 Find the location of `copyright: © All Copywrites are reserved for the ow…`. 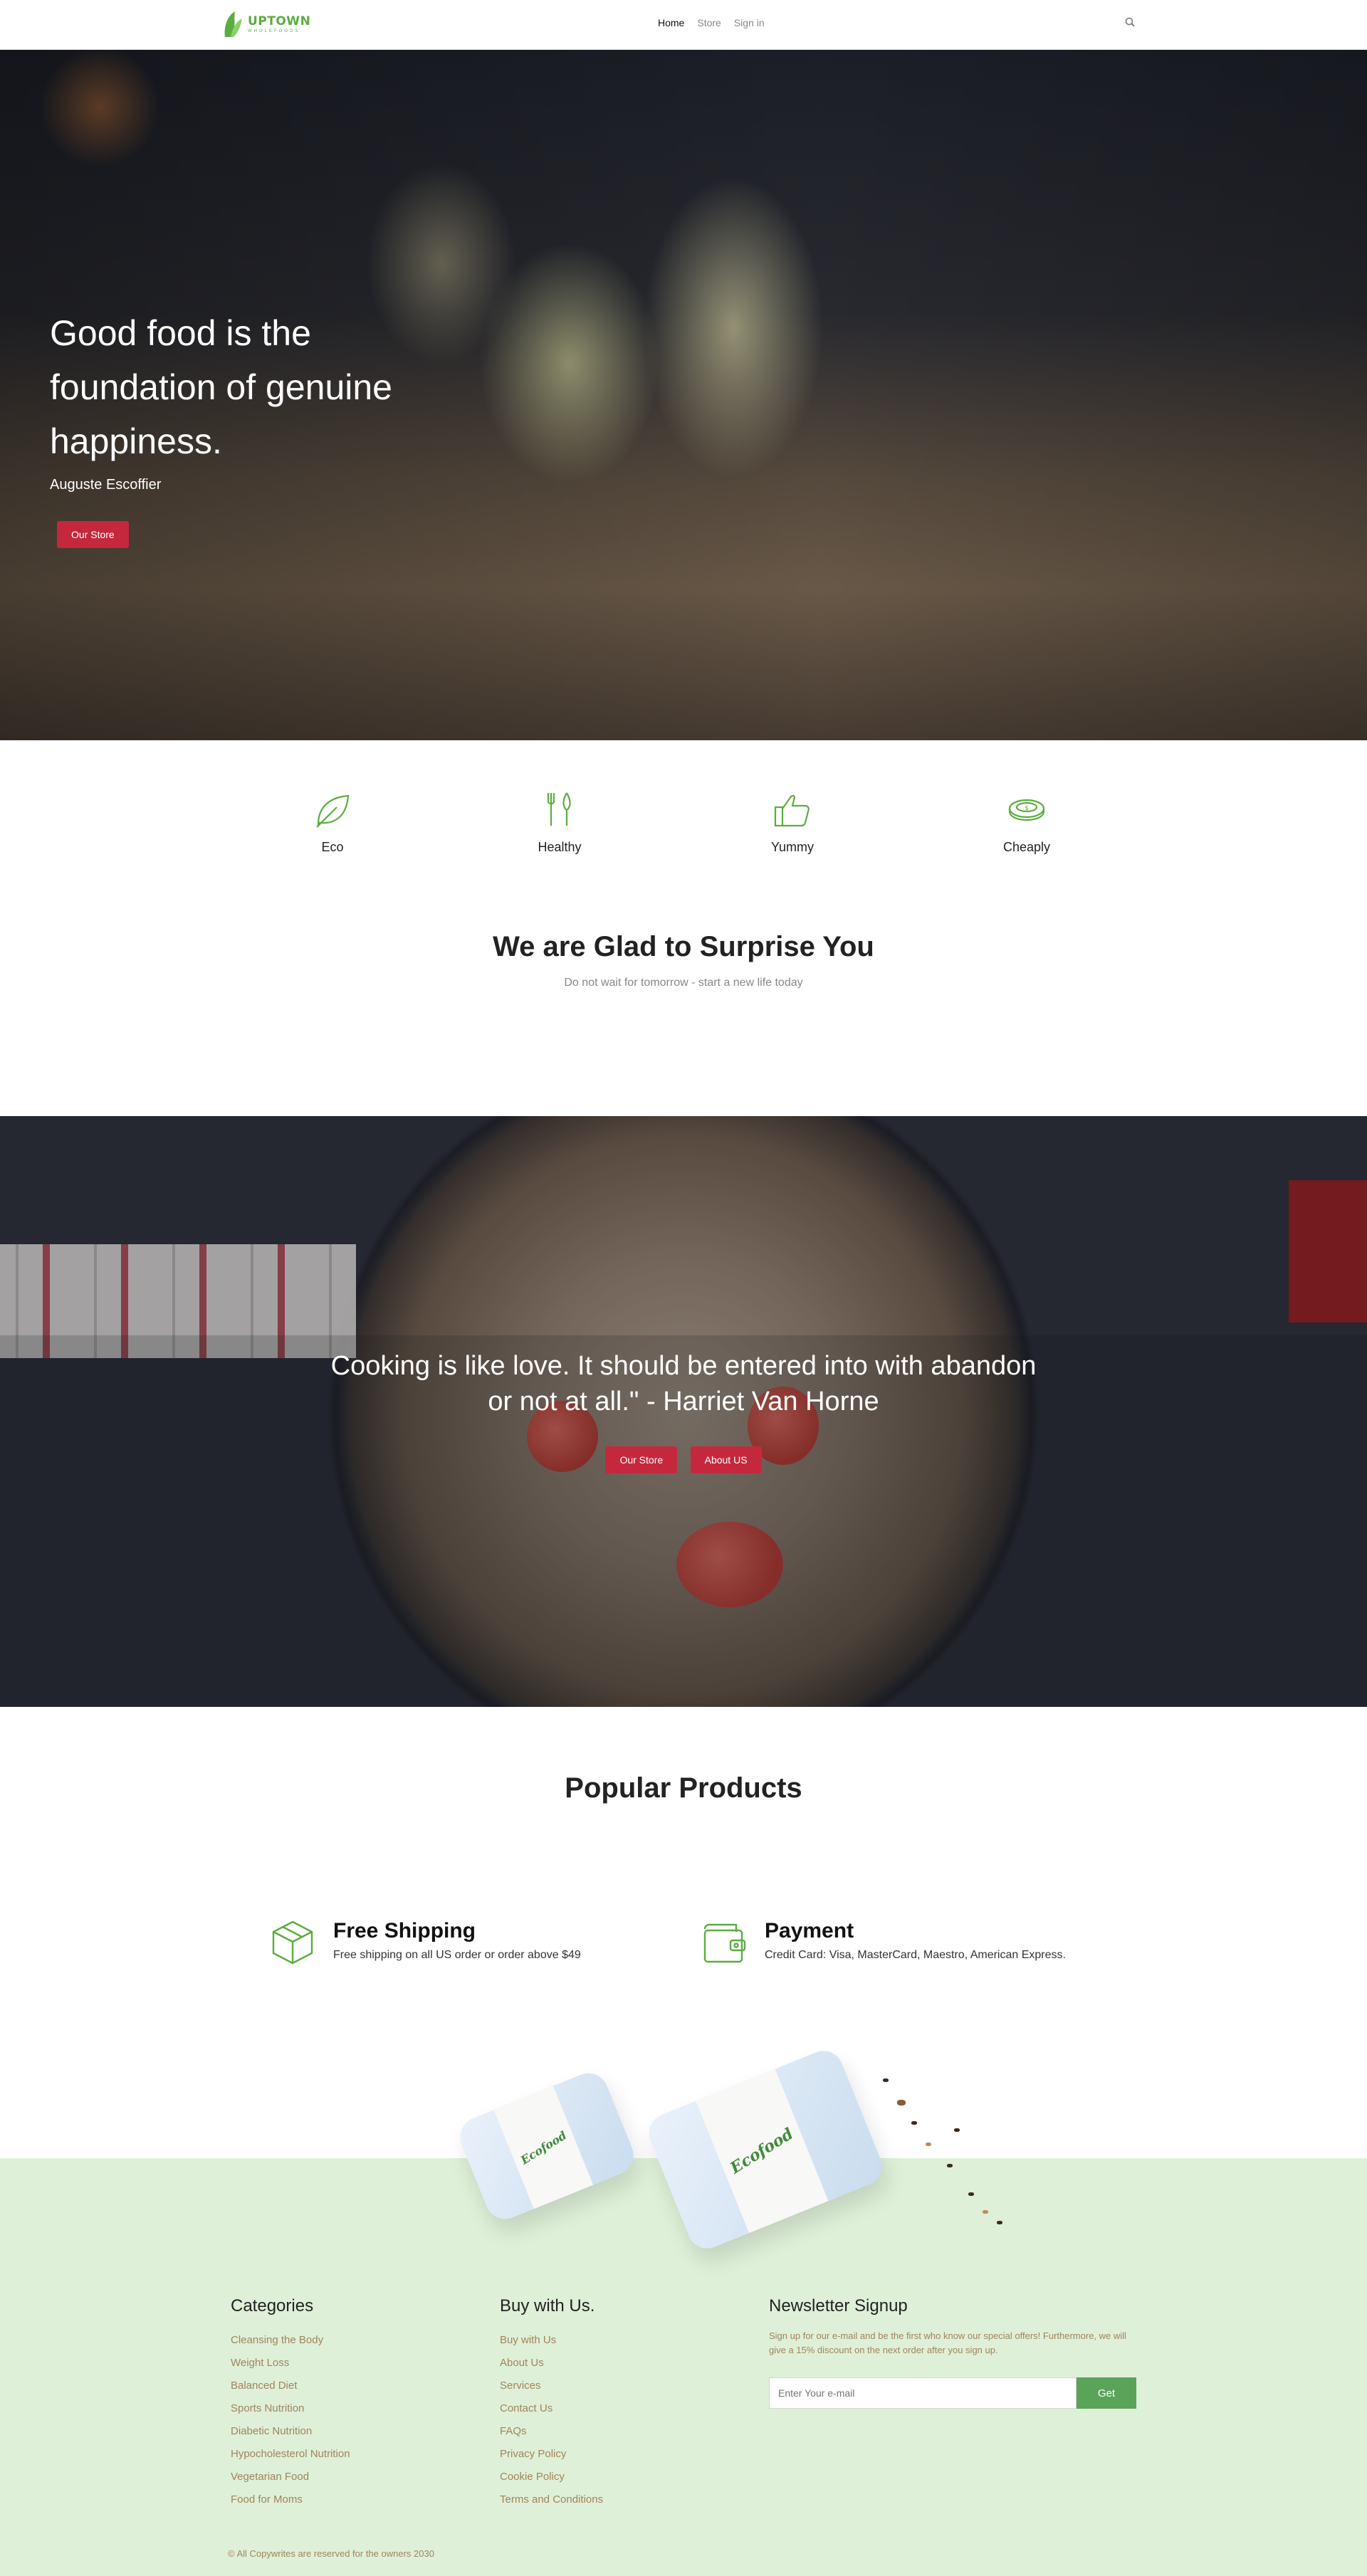

copyright: © All Copywrites are reserved for the ow… is located at coordinates (331, 2553).